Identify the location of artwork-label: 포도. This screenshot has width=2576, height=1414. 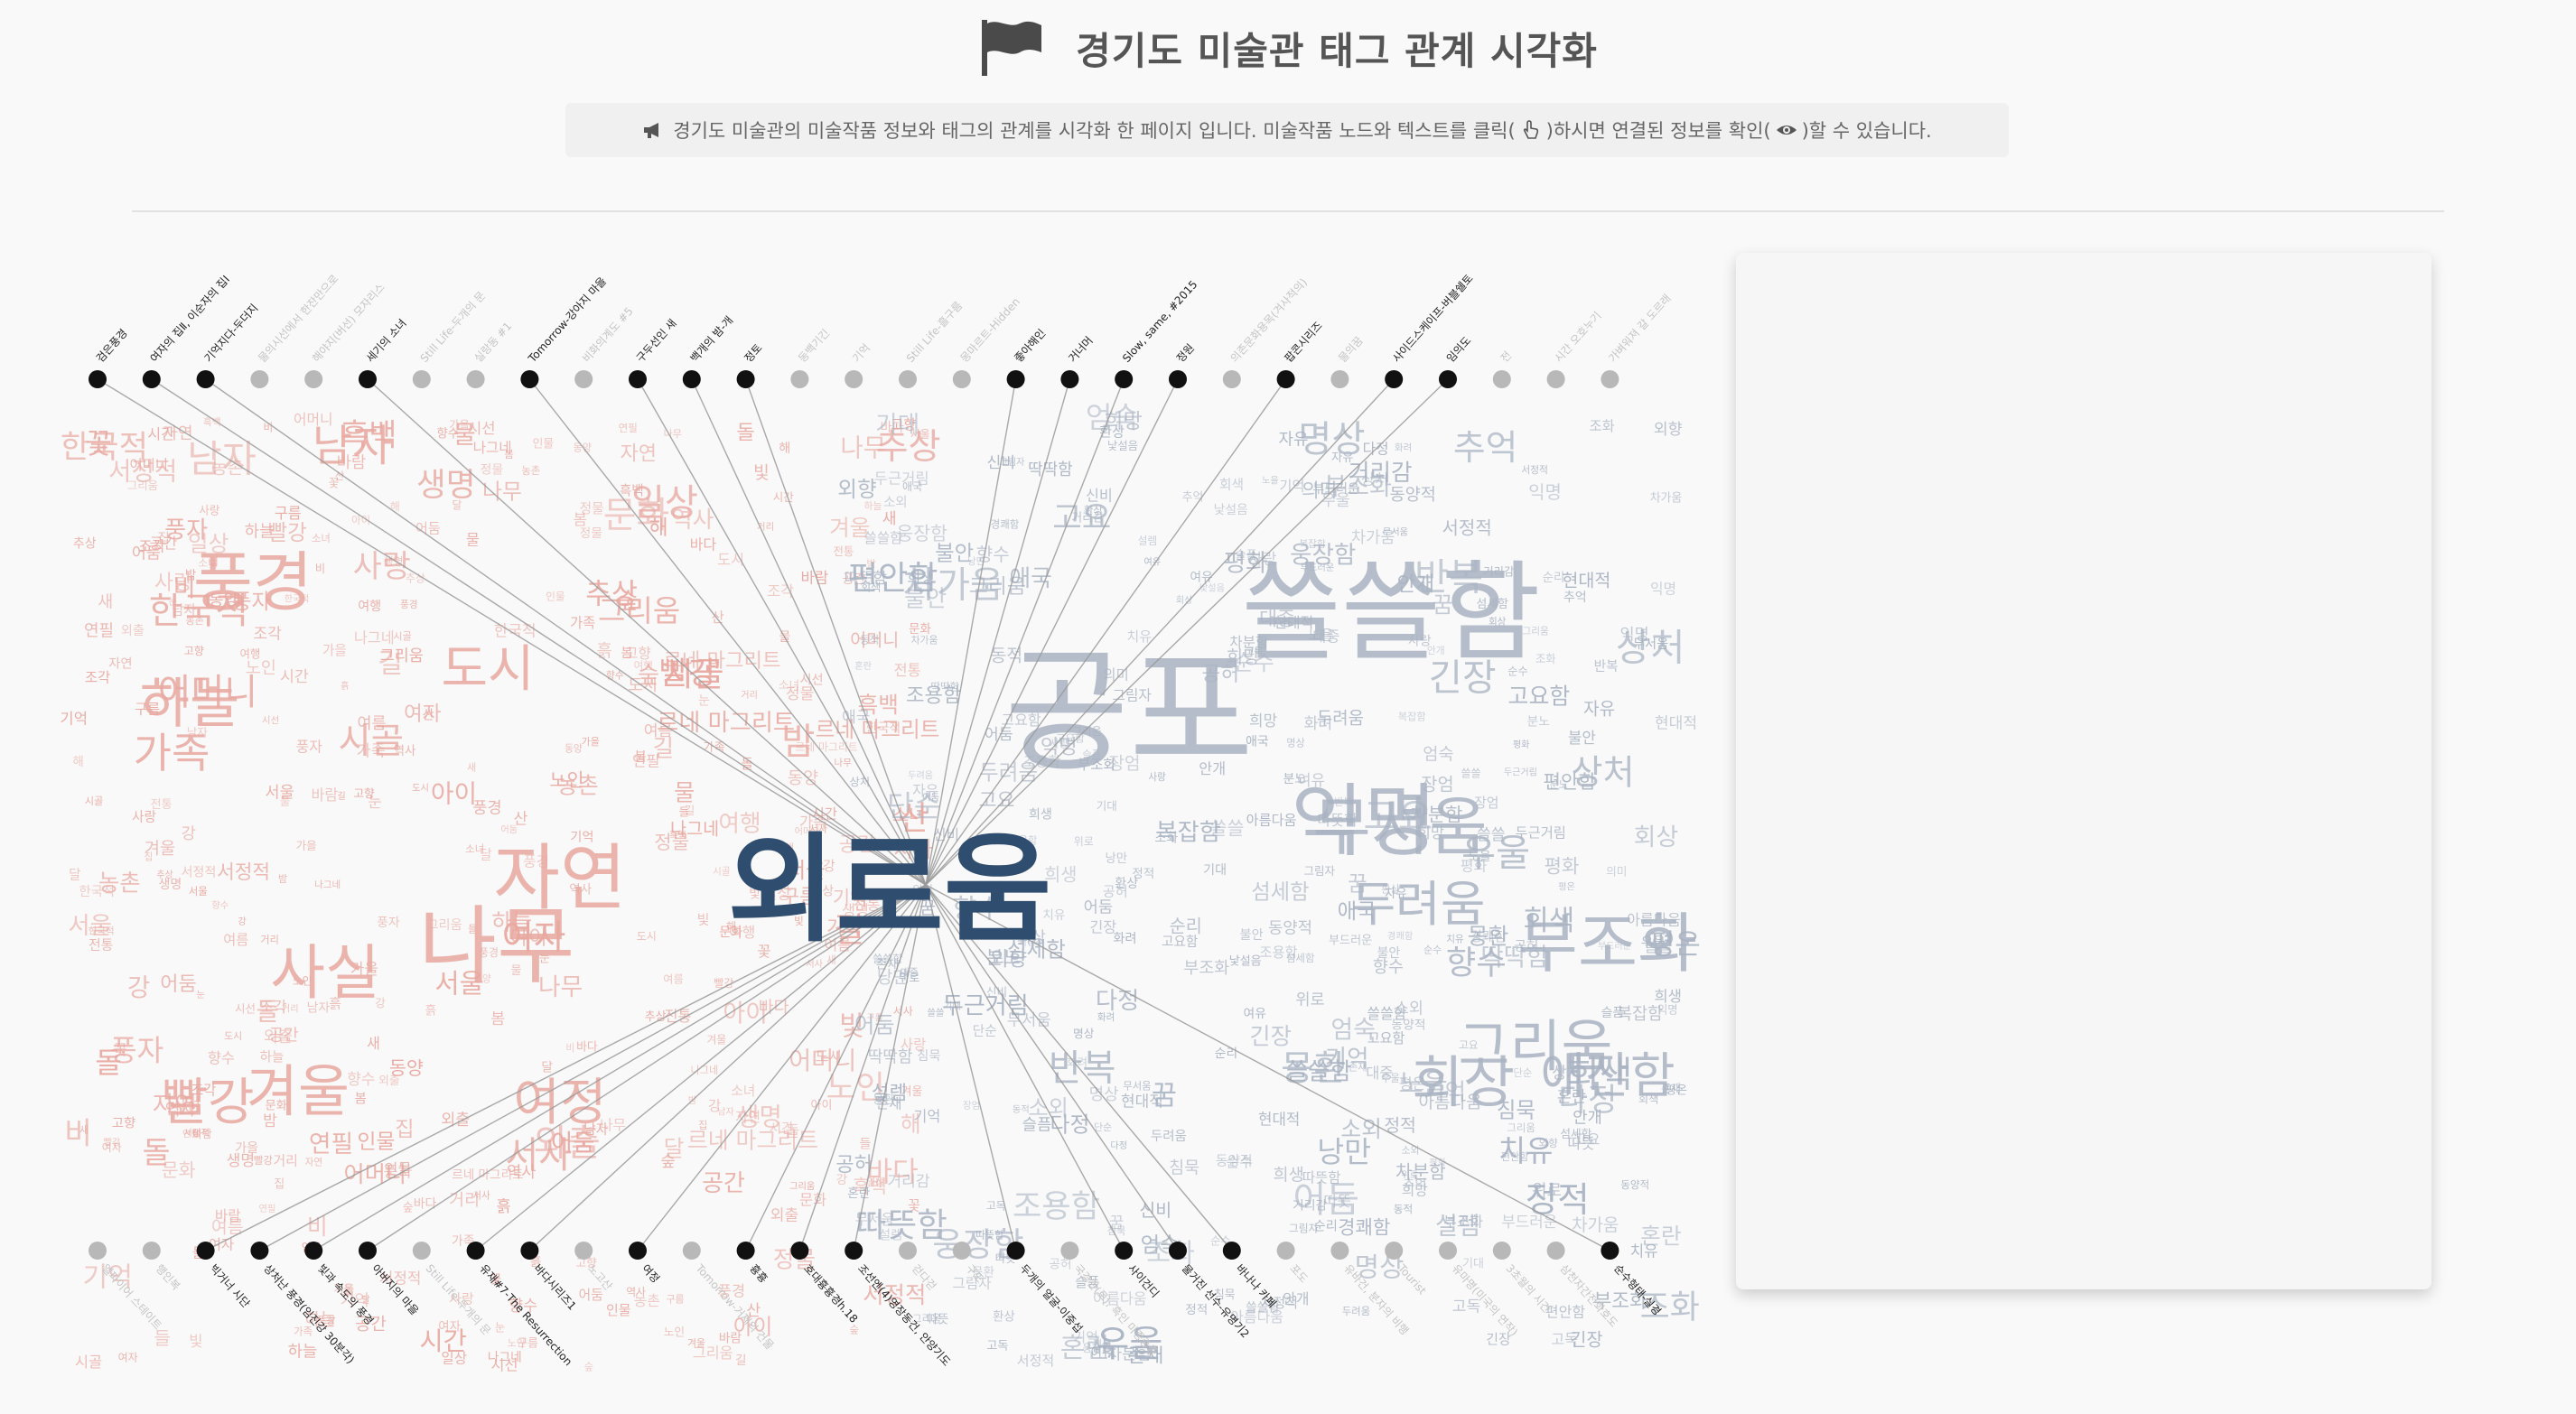
(1298, 1274).